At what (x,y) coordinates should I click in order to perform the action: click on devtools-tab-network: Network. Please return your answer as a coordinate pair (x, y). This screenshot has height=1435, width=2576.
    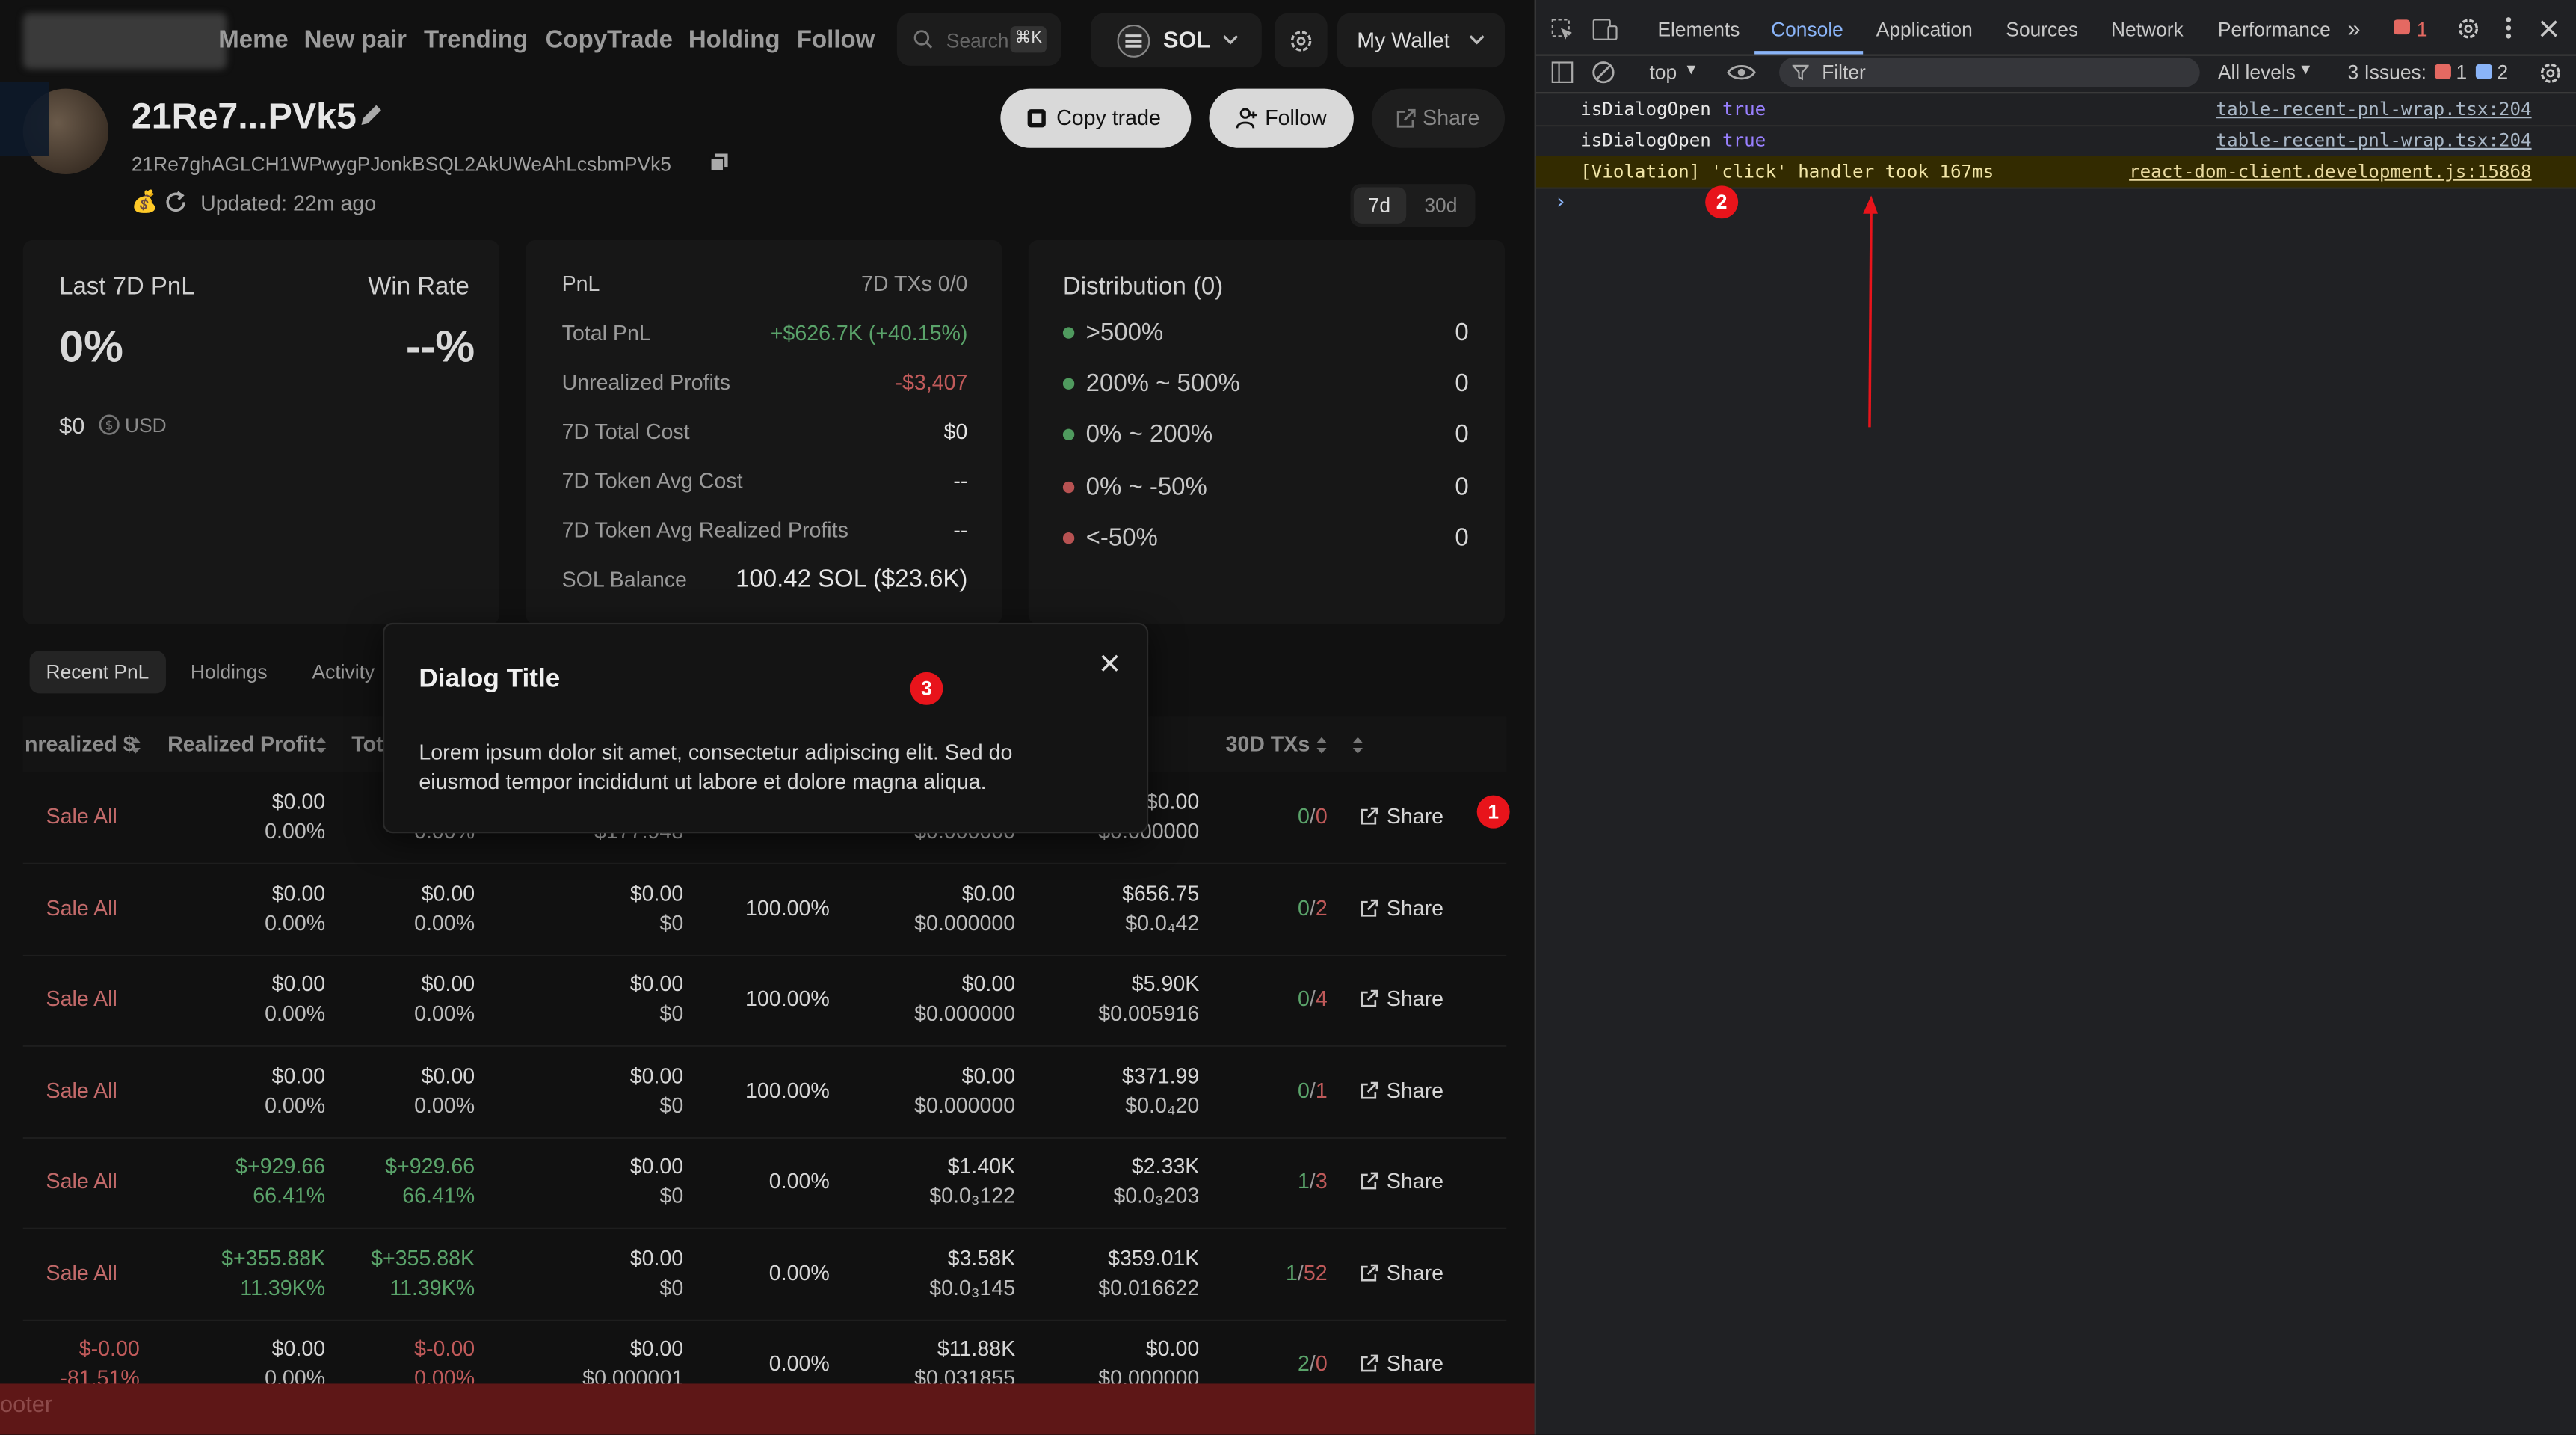
    Looking at the image, I should click on (2147, 29).